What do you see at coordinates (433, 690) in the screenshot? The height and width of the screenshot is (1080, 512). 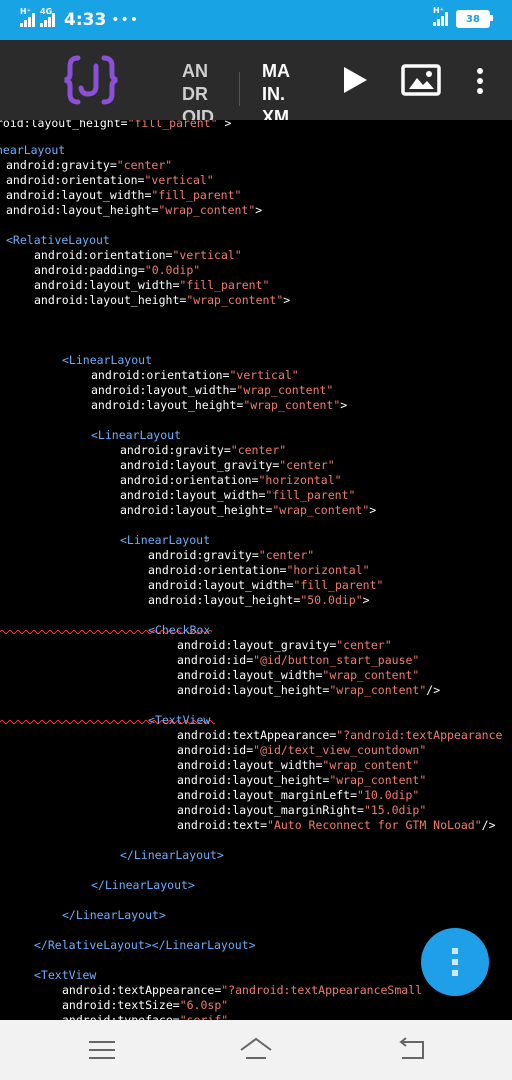 I see `code-token-punct: />` at bounding box center [433, 690].